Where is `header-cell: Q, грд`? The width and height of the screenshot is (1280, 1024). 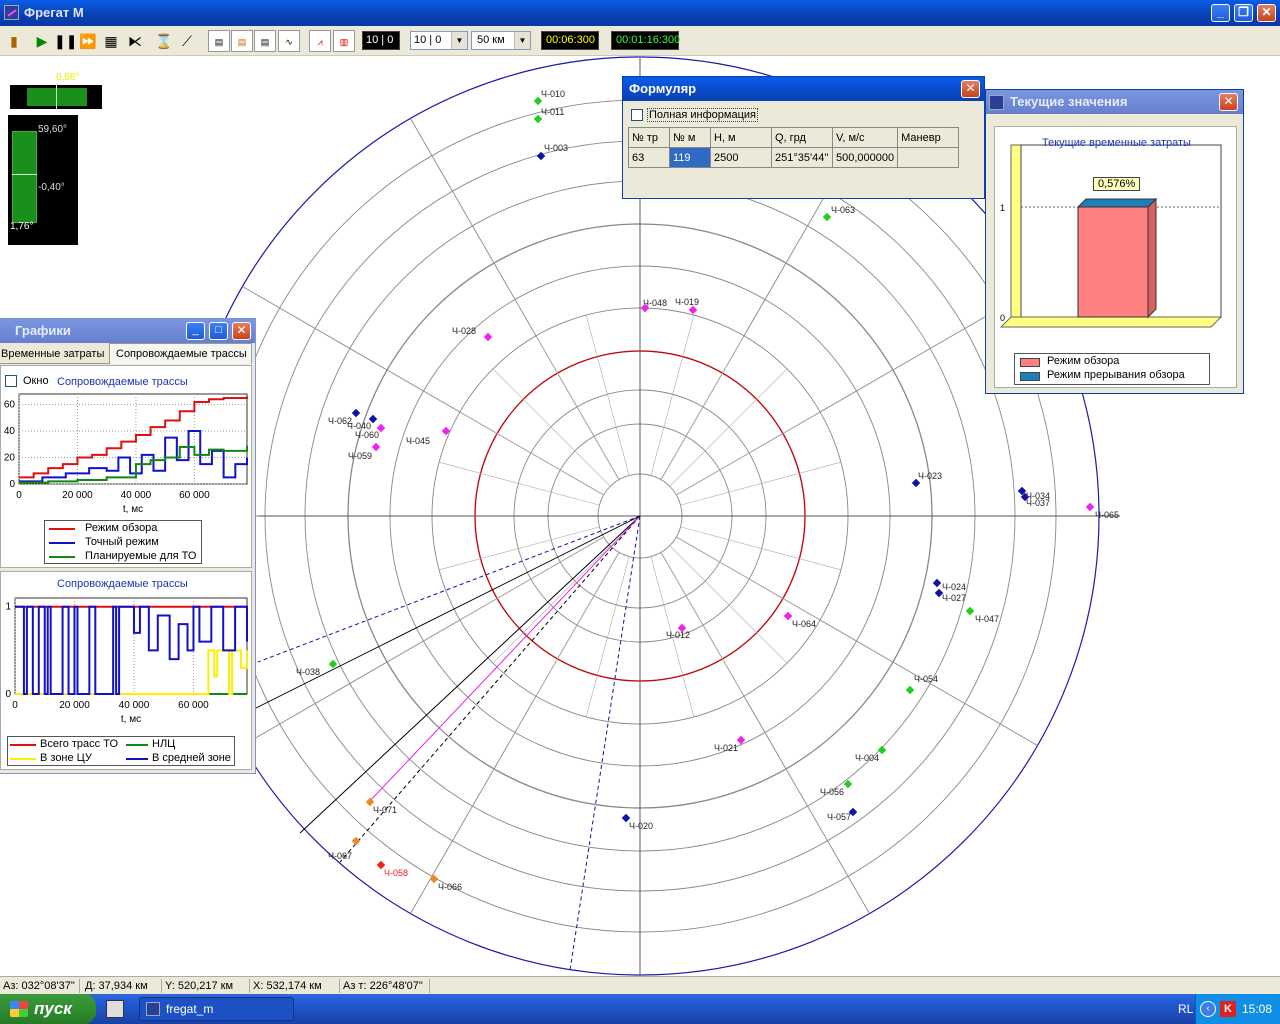 header-cell: Q, грд is located at coordinates (802, 137).